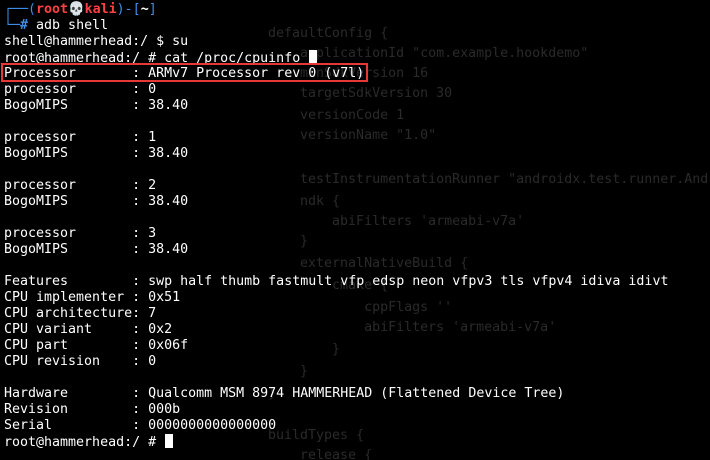 The width and height of the screenshot is (710, 460). I want to click on skull-icon: 💀, so click(76, 9).